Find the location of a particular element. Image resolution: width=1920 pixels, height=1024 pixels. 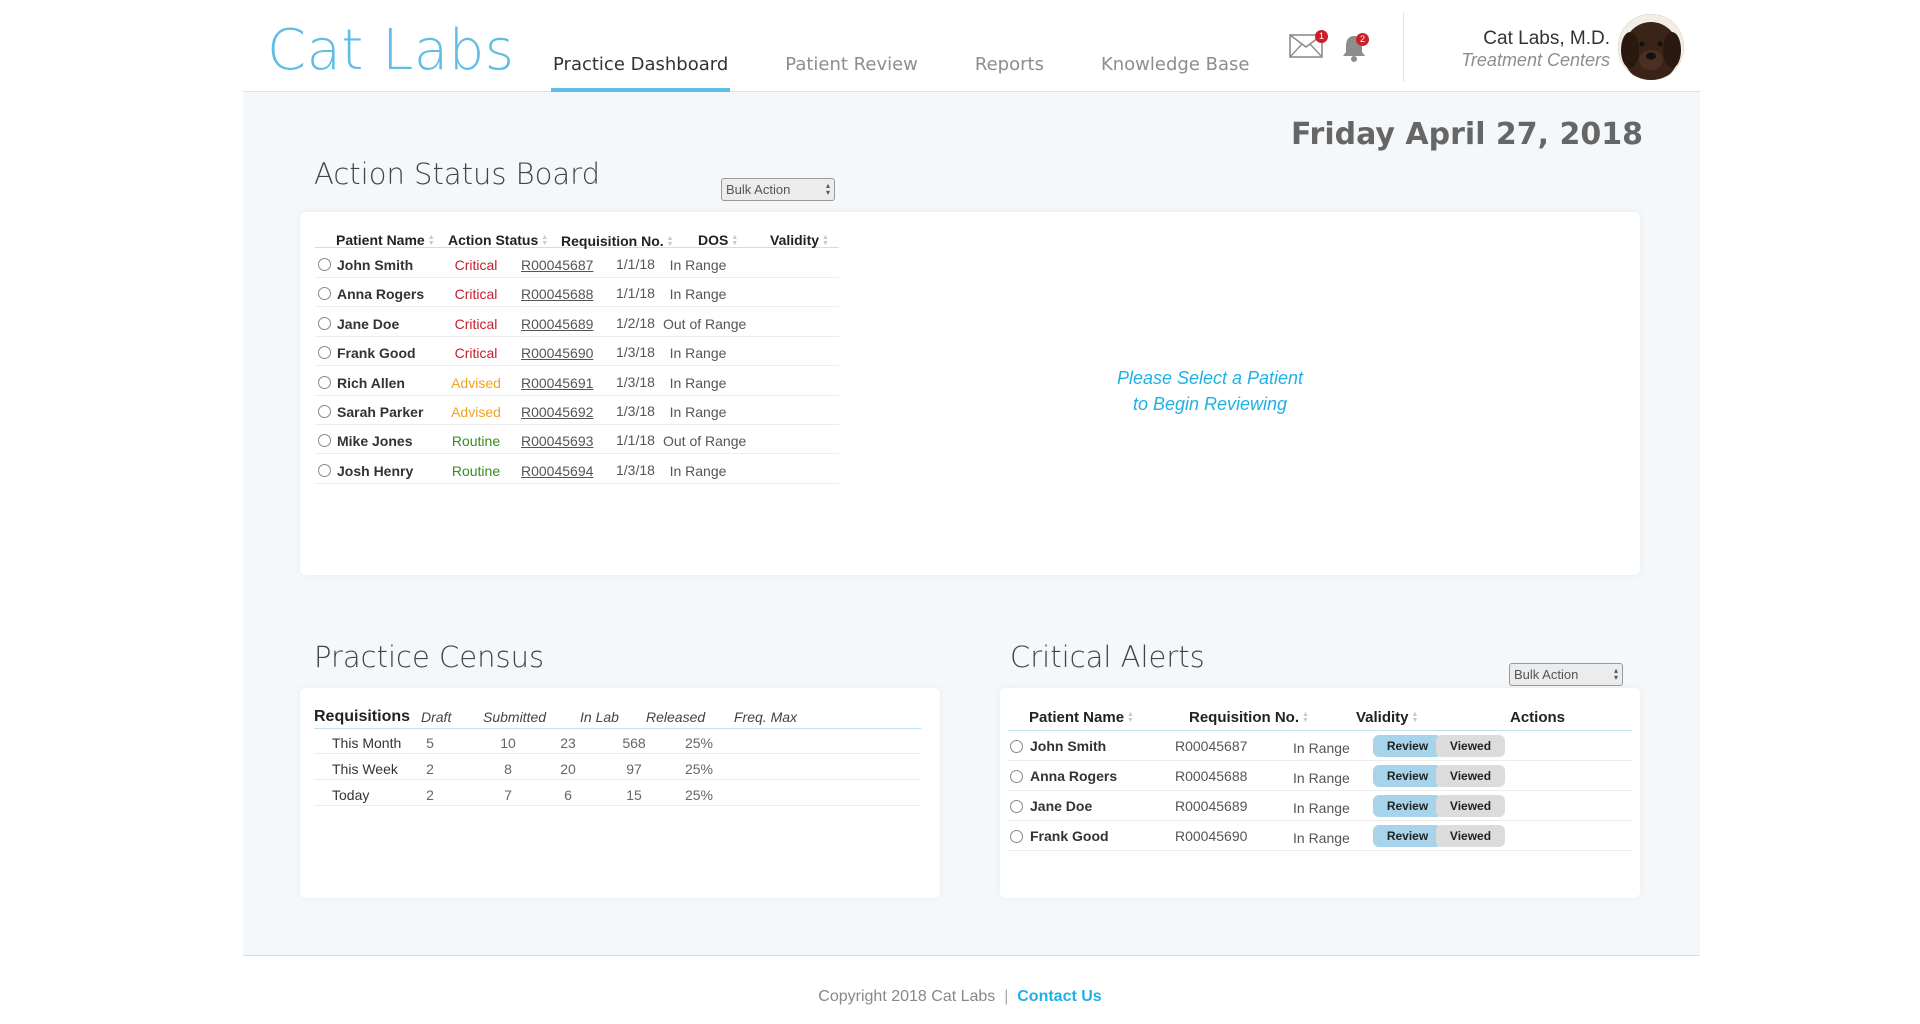

alerts-col-validity: Validity ▲ ▼ is located at coordinates (1387, 717).